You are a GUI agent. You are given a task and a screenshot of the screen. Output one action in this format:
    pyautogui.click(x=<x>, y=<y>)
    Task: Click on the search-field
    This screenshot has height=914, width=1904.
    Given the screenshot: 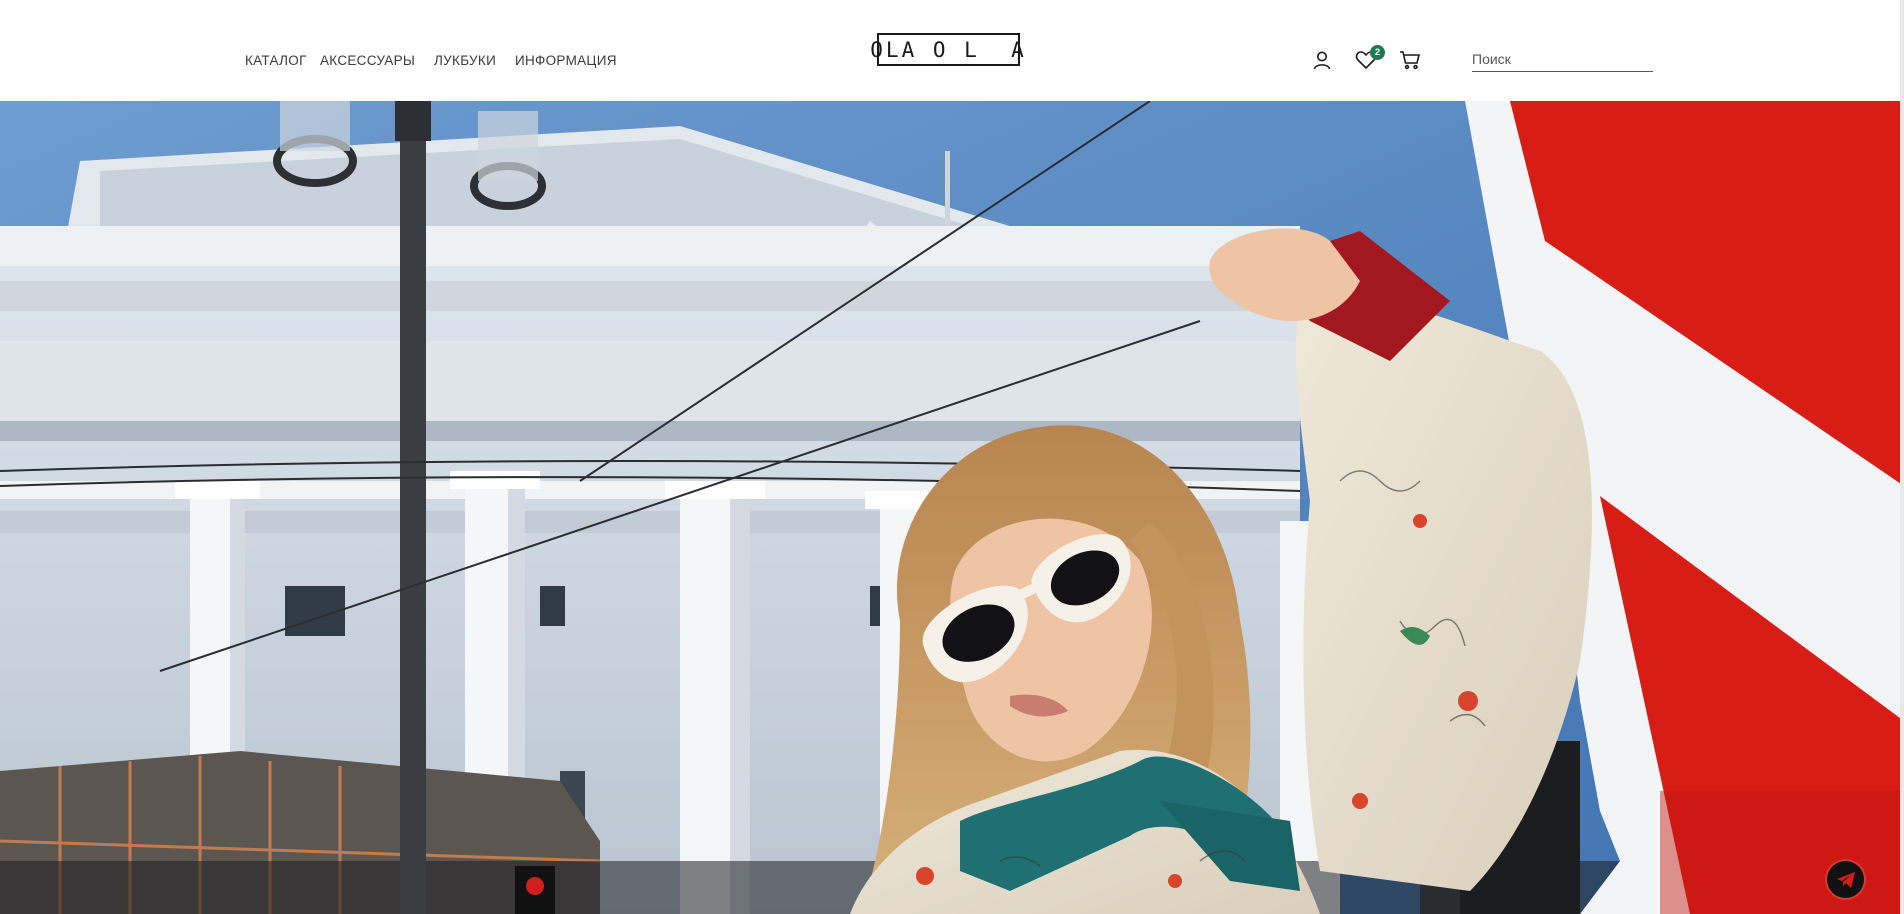 What is the action you would take?
    pyautogui.click(x=1562, y=60)
    